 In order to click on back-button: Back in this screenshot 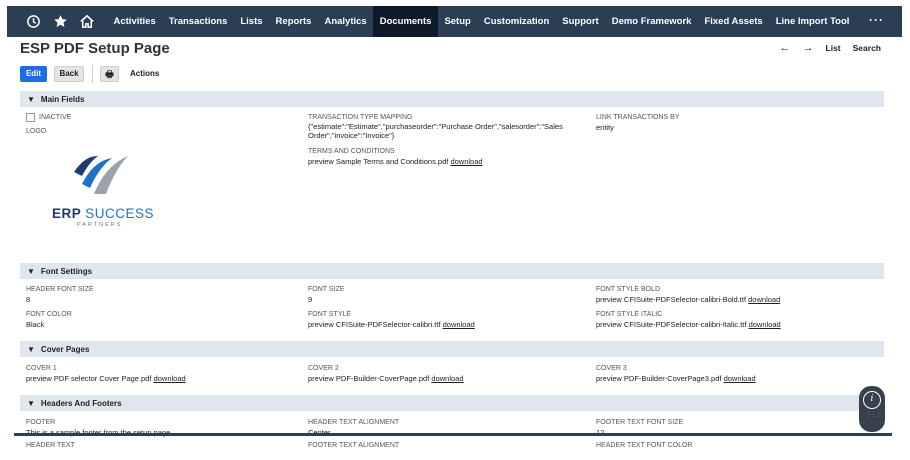, I will do `click(69, 74)`.